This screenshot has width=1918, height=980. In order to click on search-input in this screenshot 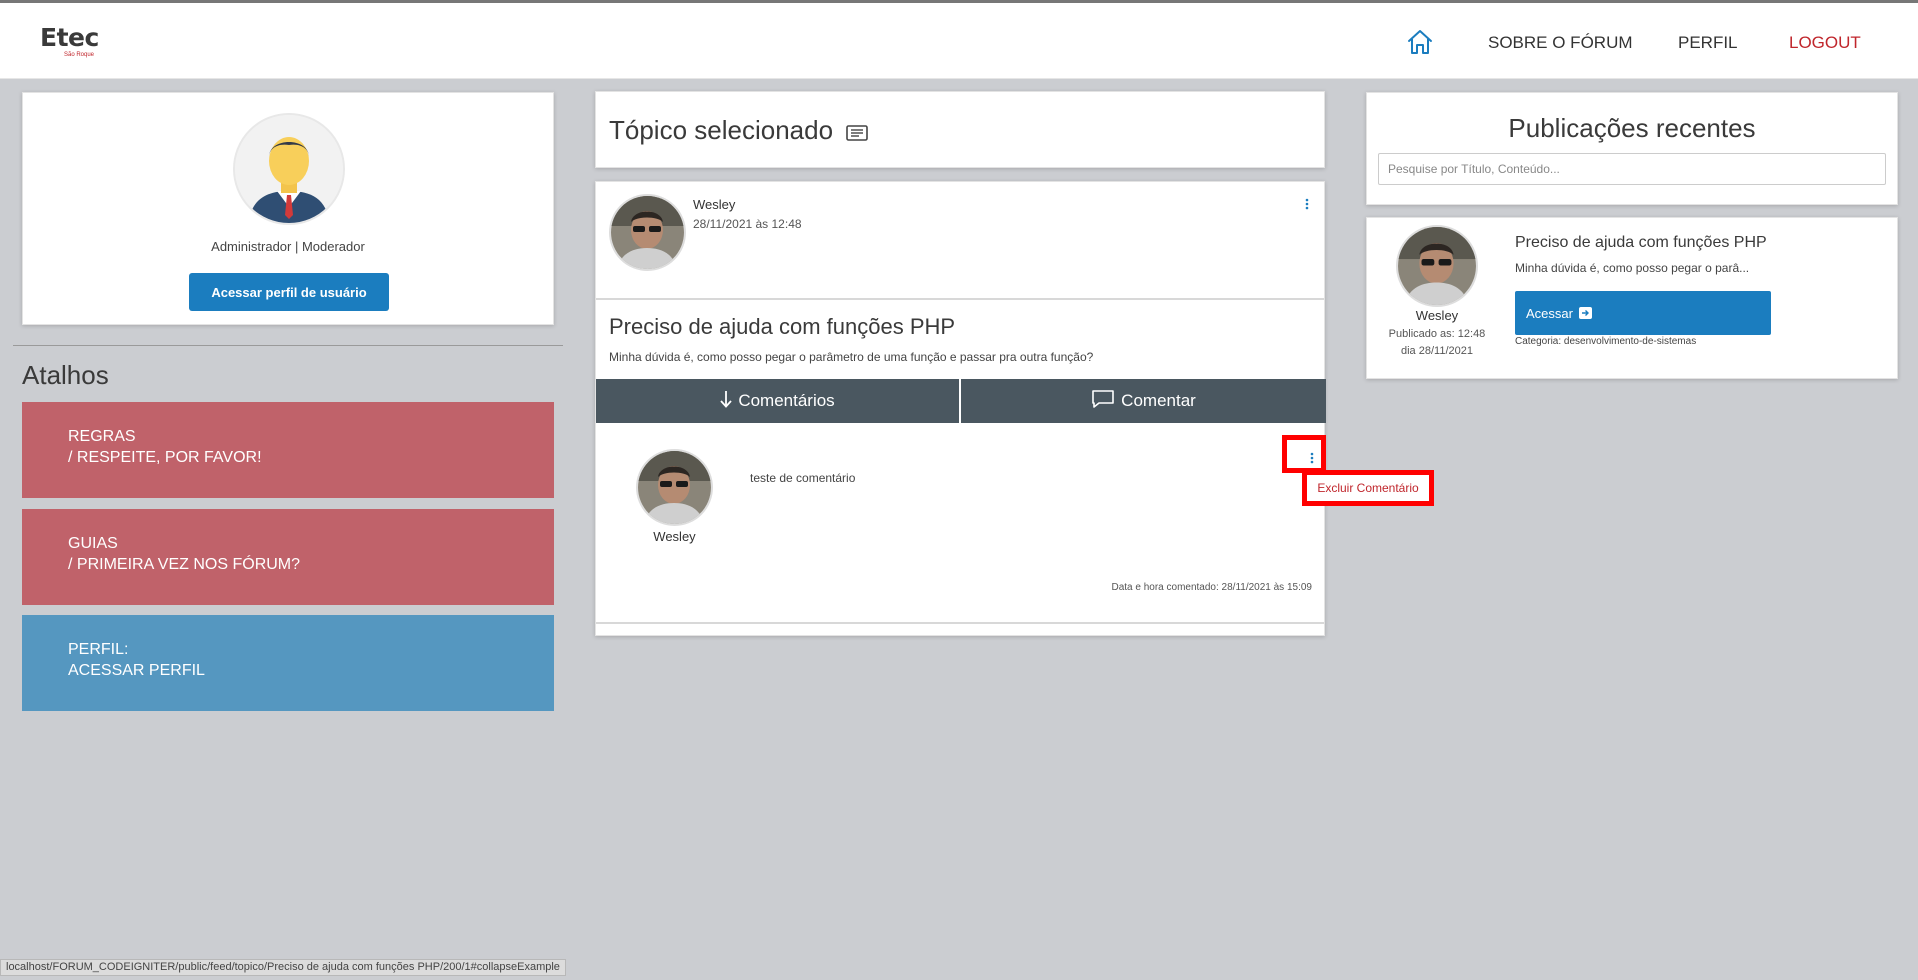, I will do `click(1632, 169)`.